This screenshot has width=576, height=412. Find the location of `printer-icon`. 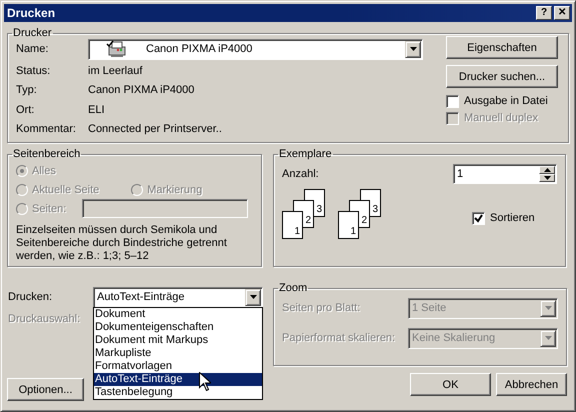

printer-icon is located at coordinates (117, 49).